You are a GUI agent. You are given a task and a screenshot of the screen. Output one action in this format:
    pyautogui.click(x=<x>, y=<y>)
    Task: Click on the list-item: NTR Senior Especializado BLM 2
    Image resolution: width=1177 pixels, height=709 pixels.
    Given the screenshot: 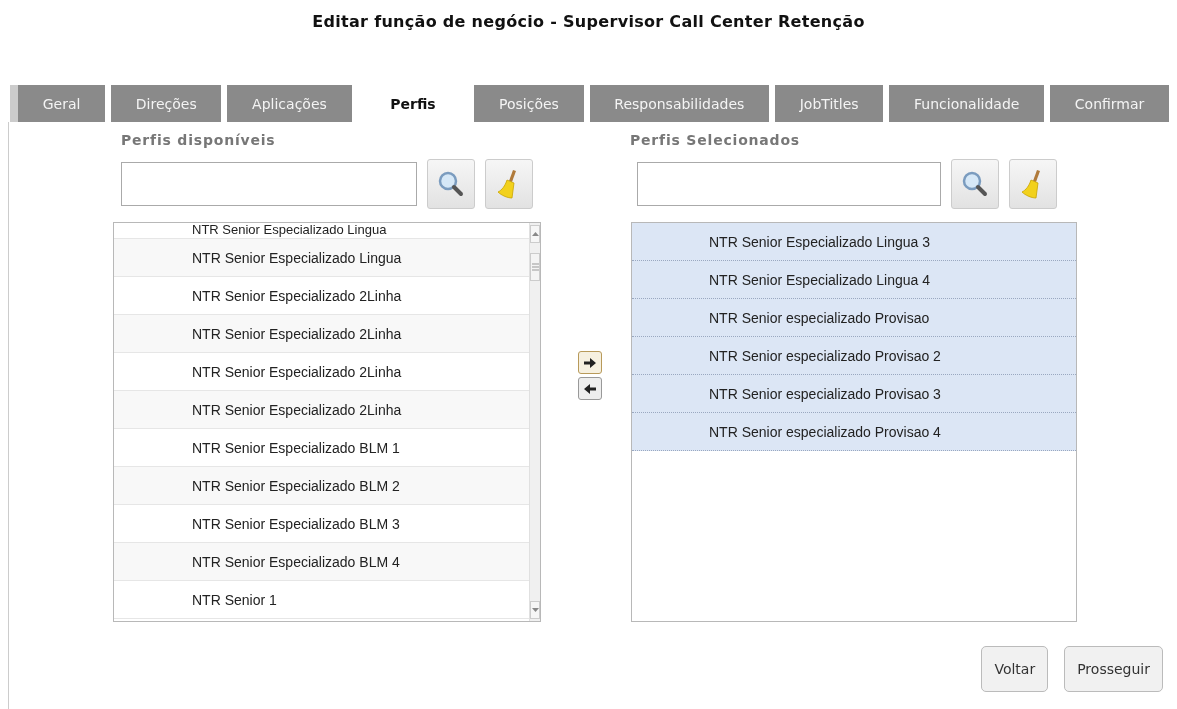 What is the action you would take?
    pyautogui.click(x=321, y=486)
    